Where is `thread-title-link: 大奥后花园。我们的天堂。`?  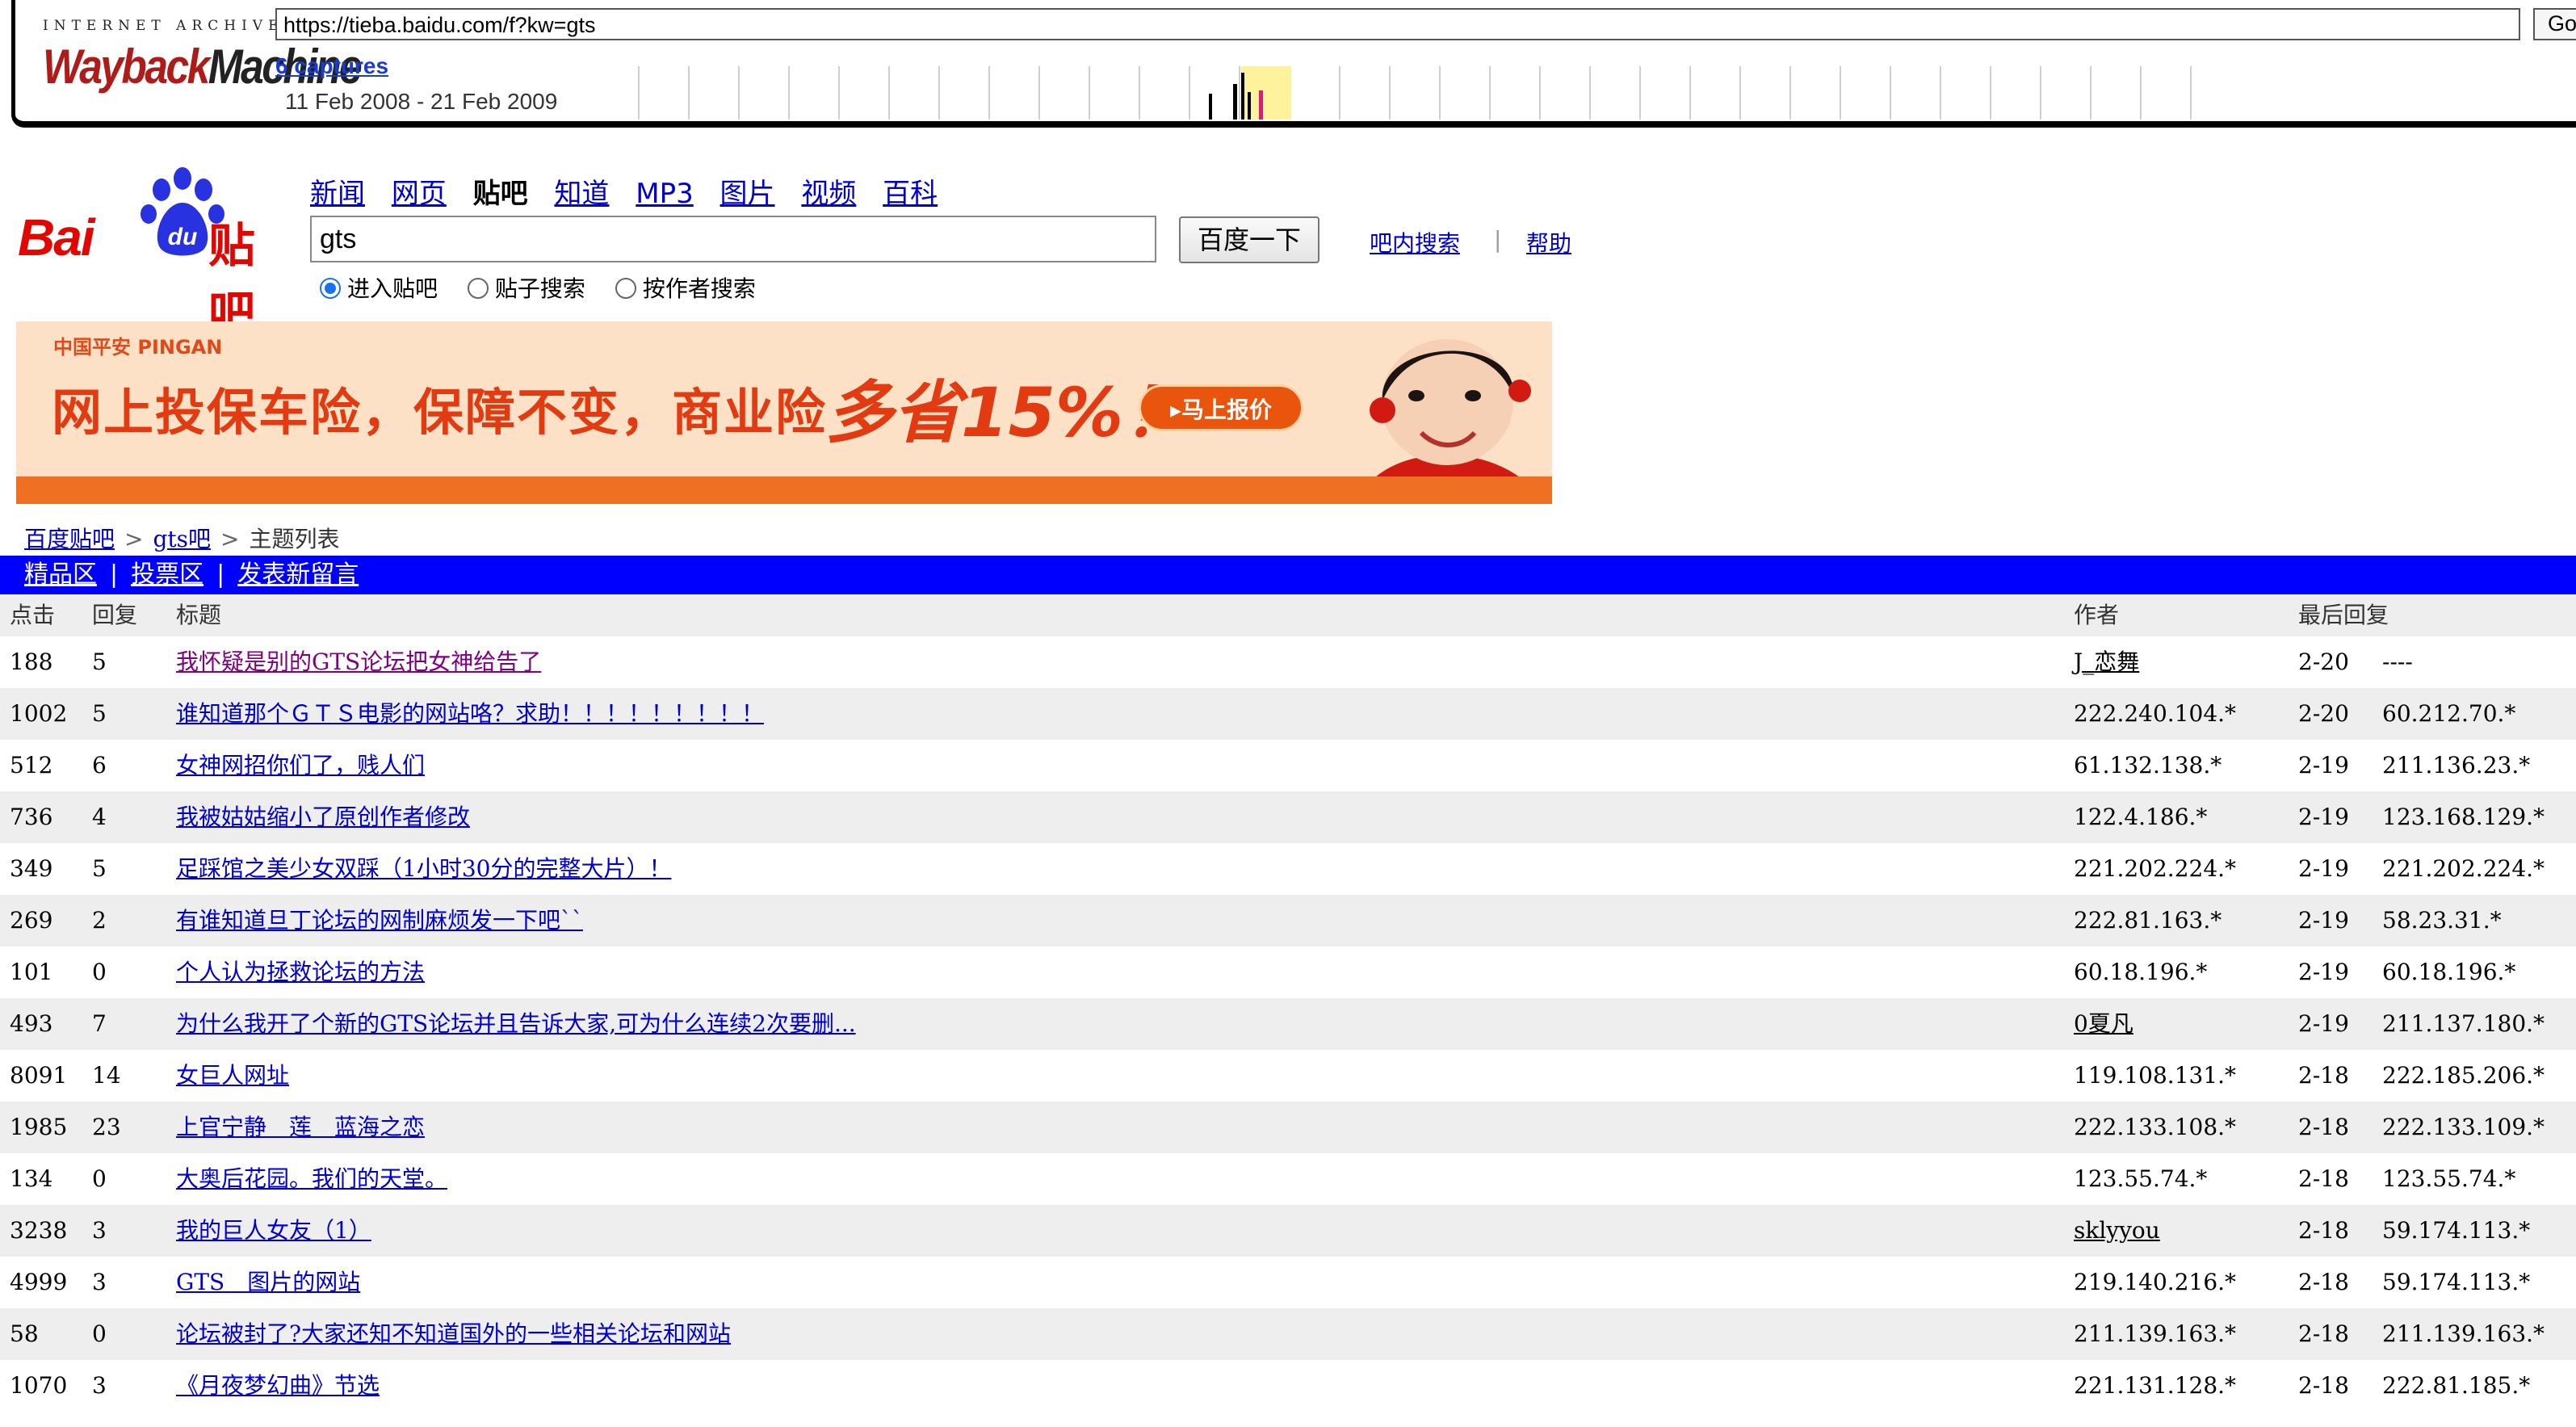 thread-title-link: 大奥后花园。我们的天堂。 is located at coordinates (311, 1179).